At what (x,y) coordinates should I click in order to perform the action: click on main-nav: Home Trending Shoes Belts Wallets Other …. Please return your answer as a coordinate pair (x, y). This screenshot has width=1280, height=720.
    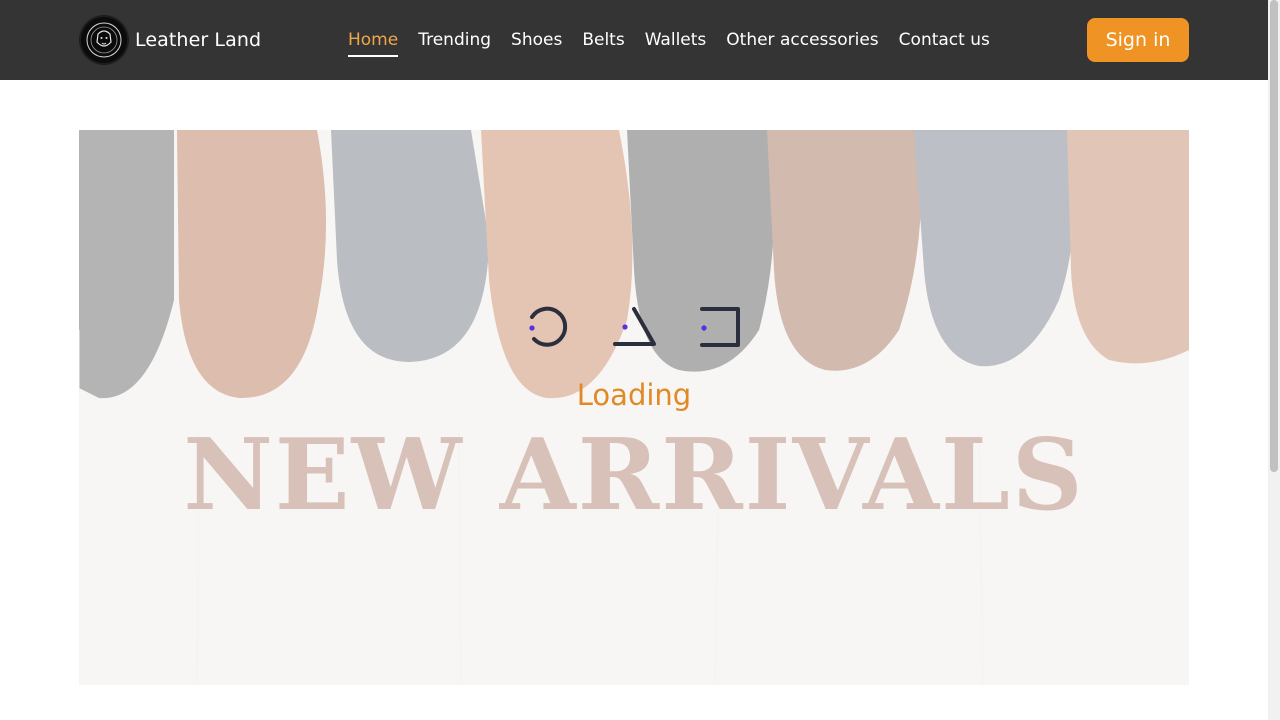
    Looking at the image, I should click on (679, 42).